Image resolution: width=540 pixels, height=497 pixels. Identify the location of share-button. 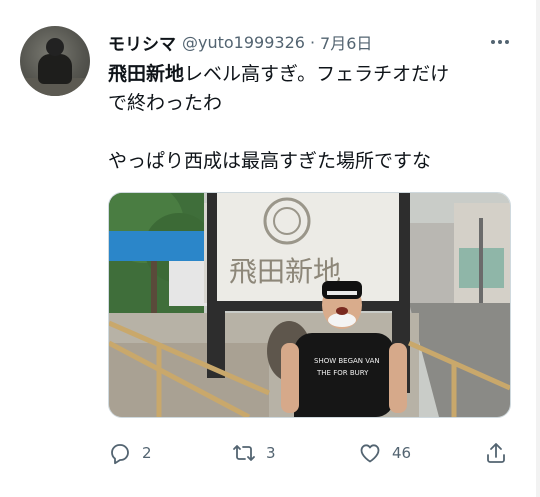
(496, 453).